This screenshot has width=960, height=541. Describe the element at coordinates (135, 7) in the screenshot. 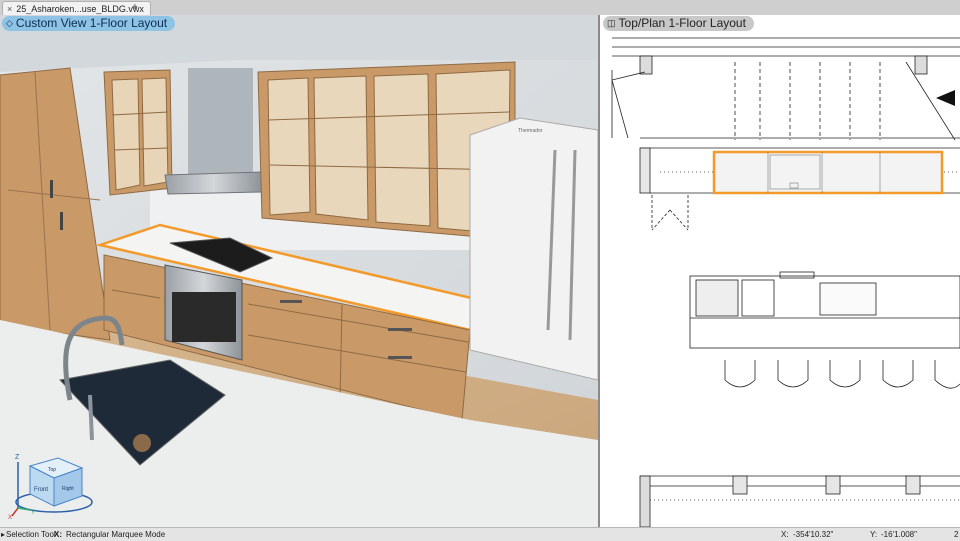

I see `add-tab-button: +` at that location.